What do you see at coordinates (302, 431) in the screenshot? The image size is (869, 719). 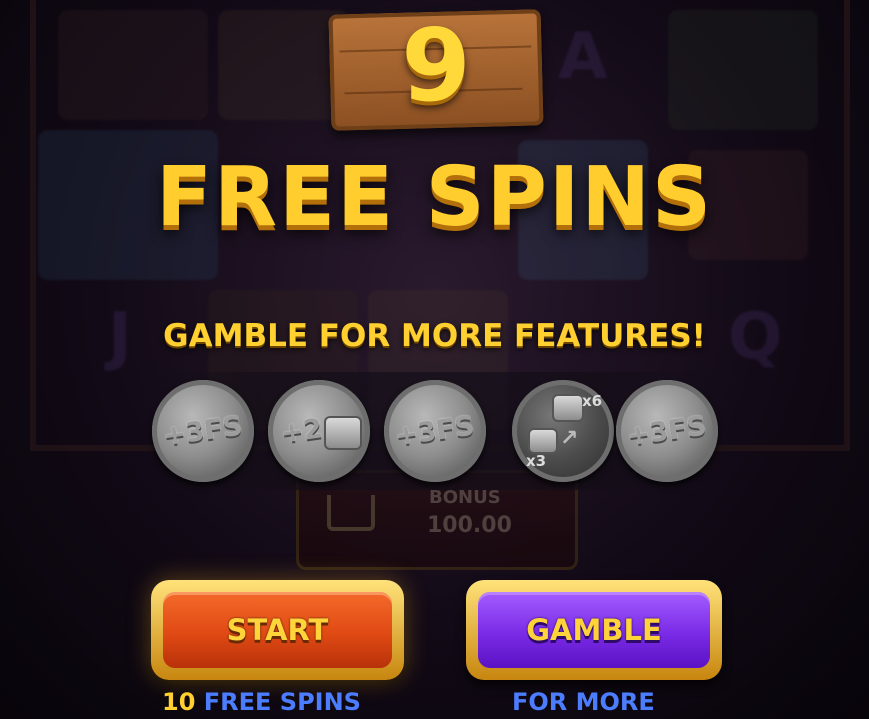 I see `coin-label: +2` at bounding box center [302, 431].